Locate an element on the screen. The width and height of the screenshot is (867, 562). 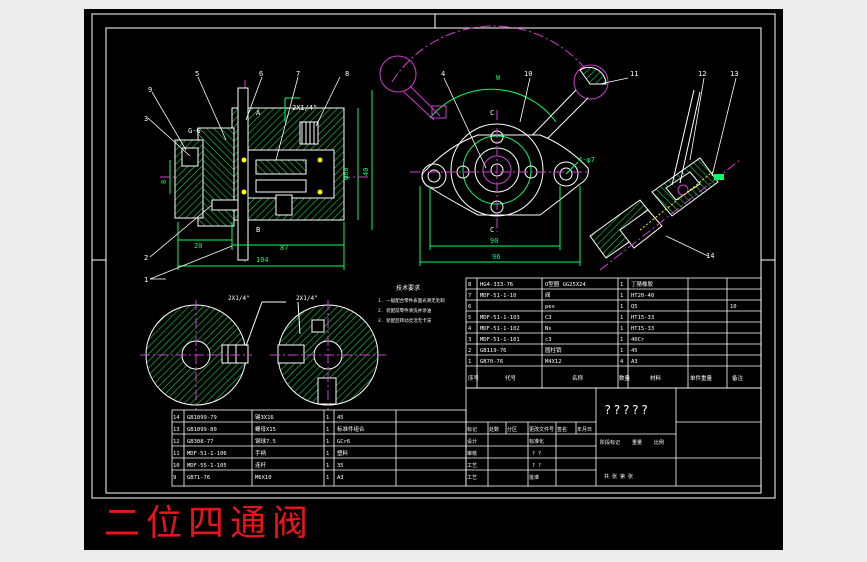
notes-line-2: 2. 装配前零件清洗并涂油 is located at coordinates (405, 310).